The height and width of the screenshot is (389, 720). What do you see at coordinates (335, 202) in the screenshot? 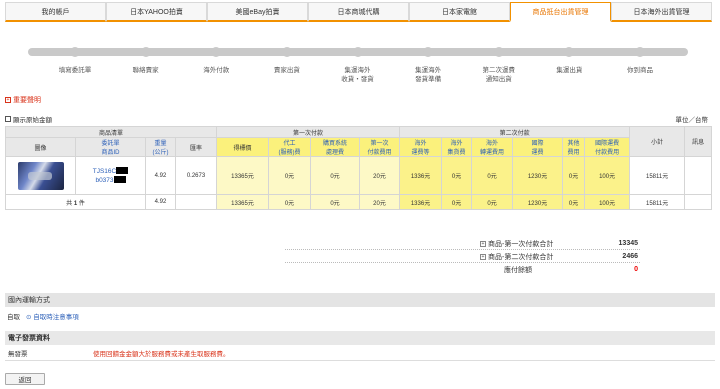
I see `total-service-fee: 0元` at bounding box center [335, 202].